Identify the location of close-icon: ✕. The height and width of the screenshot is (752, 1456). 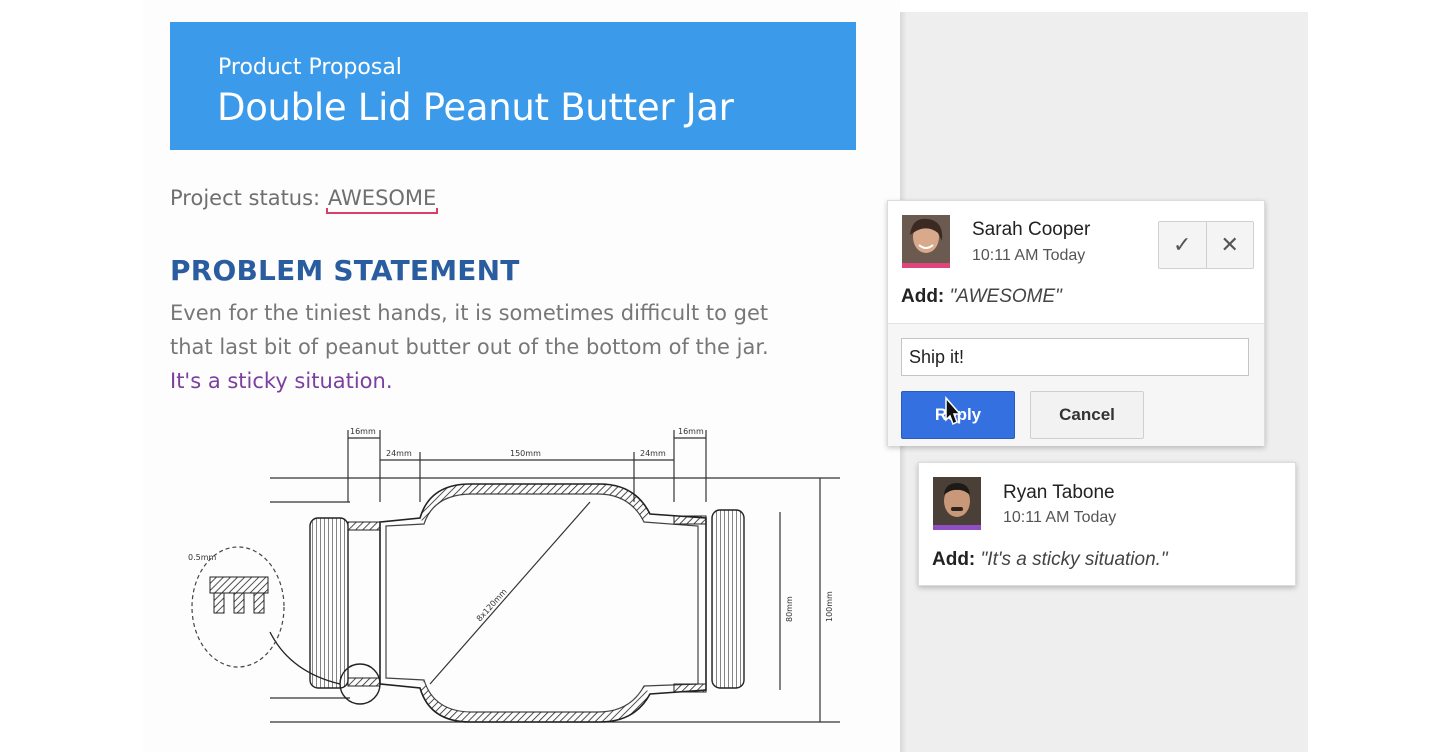
(1229, 245).